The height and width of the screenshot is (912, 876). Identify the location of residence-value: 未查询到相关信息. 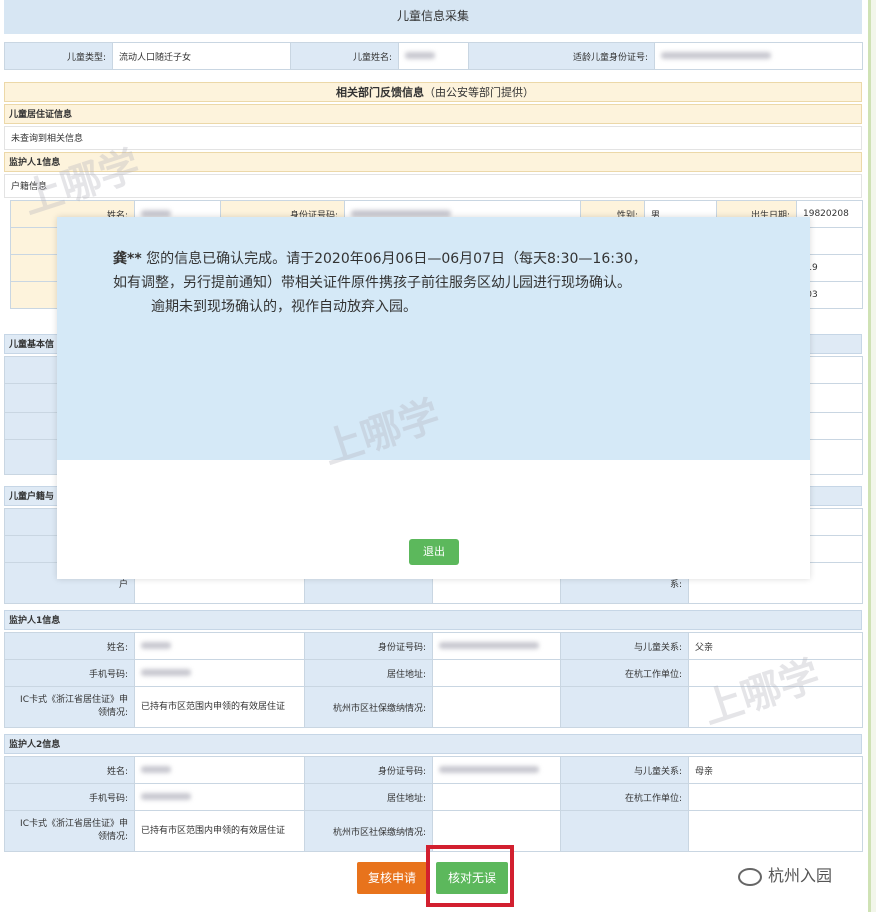
(433, 138).